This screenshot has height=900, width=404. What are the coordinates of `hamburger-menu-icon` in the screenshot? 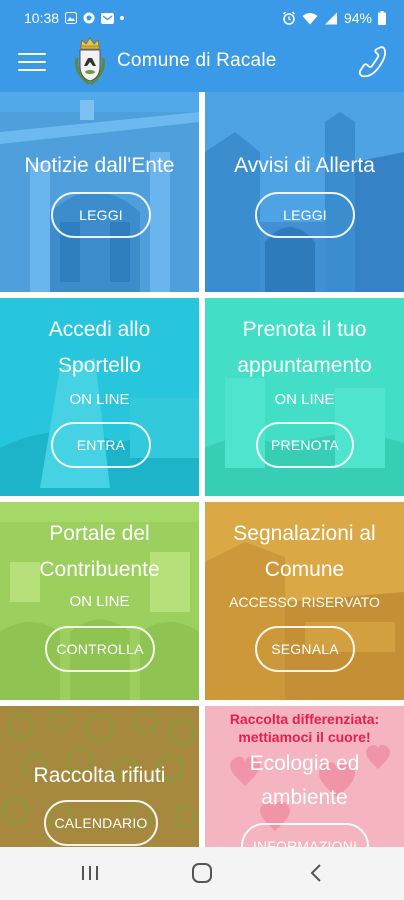 It's located at (32, 62).